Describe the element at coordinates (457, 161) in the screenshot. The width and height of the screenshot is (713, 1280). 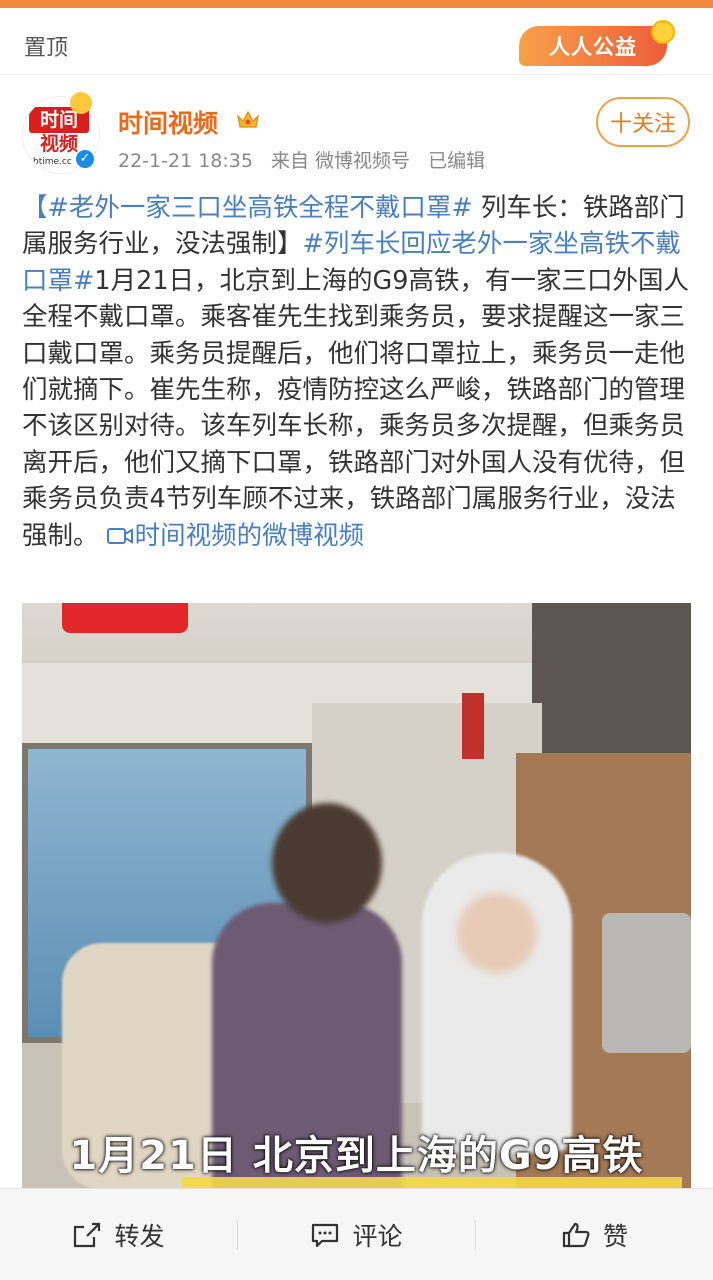
I see `edited-label: 已编辑` at that location.